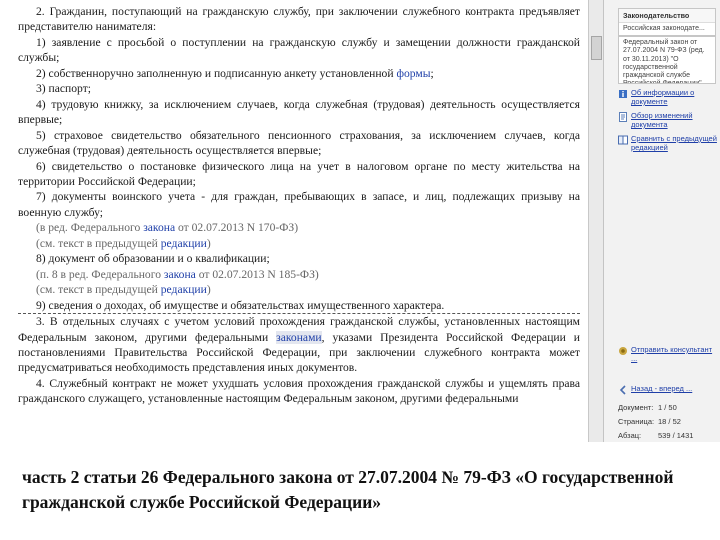 Image resolution: width=720 pixels, height=540 pixels. What do you see at coordinates (623, 94) in the screenshot?
I see `info-icon` at bounding box center [623, 94].